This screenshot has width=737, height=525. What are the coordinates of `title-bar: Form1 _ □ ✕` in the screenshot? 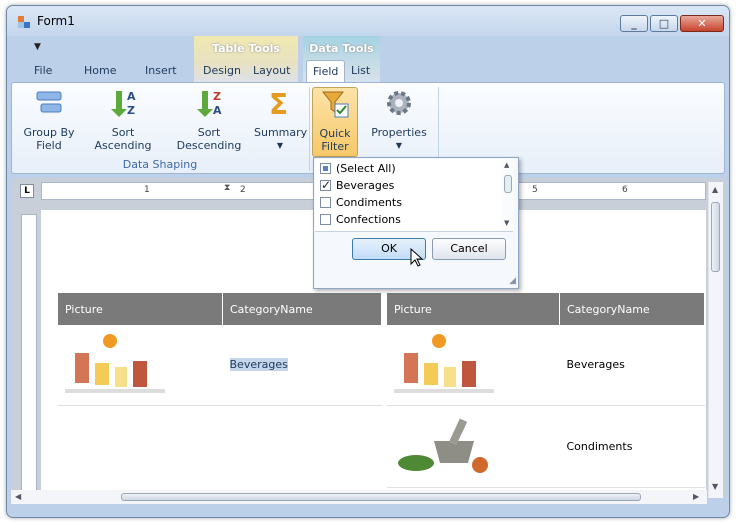 It's located at (368, 21).